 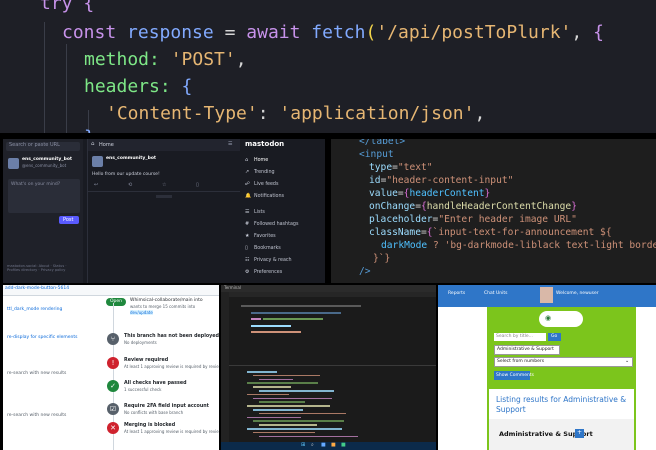 What do you see at coordinates (495, 293) in the screenshot?
I see `nav-link-chat: Chat Units` at bounding box center [495, 293].